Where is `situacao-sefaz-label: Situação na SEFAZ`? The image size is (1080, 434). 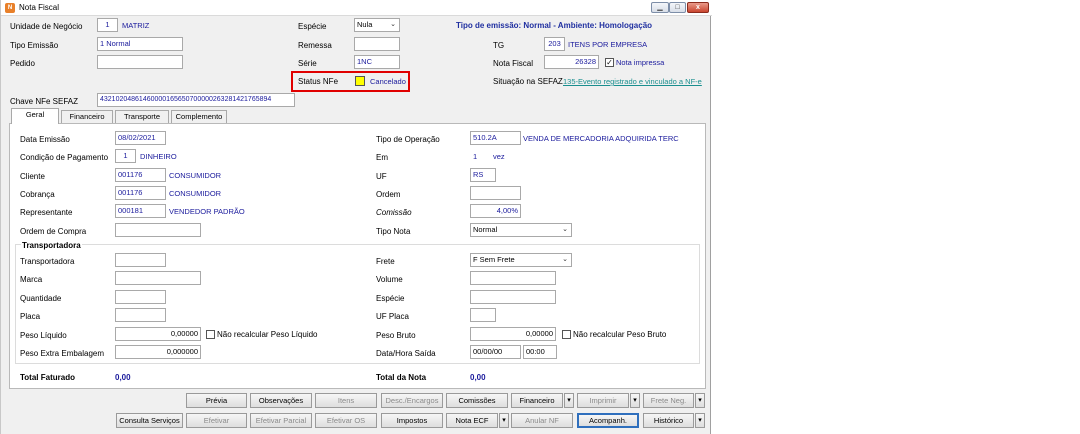 situacao-sefaz-label: Situação na SEFAZ is located at coordinates (528, 81).